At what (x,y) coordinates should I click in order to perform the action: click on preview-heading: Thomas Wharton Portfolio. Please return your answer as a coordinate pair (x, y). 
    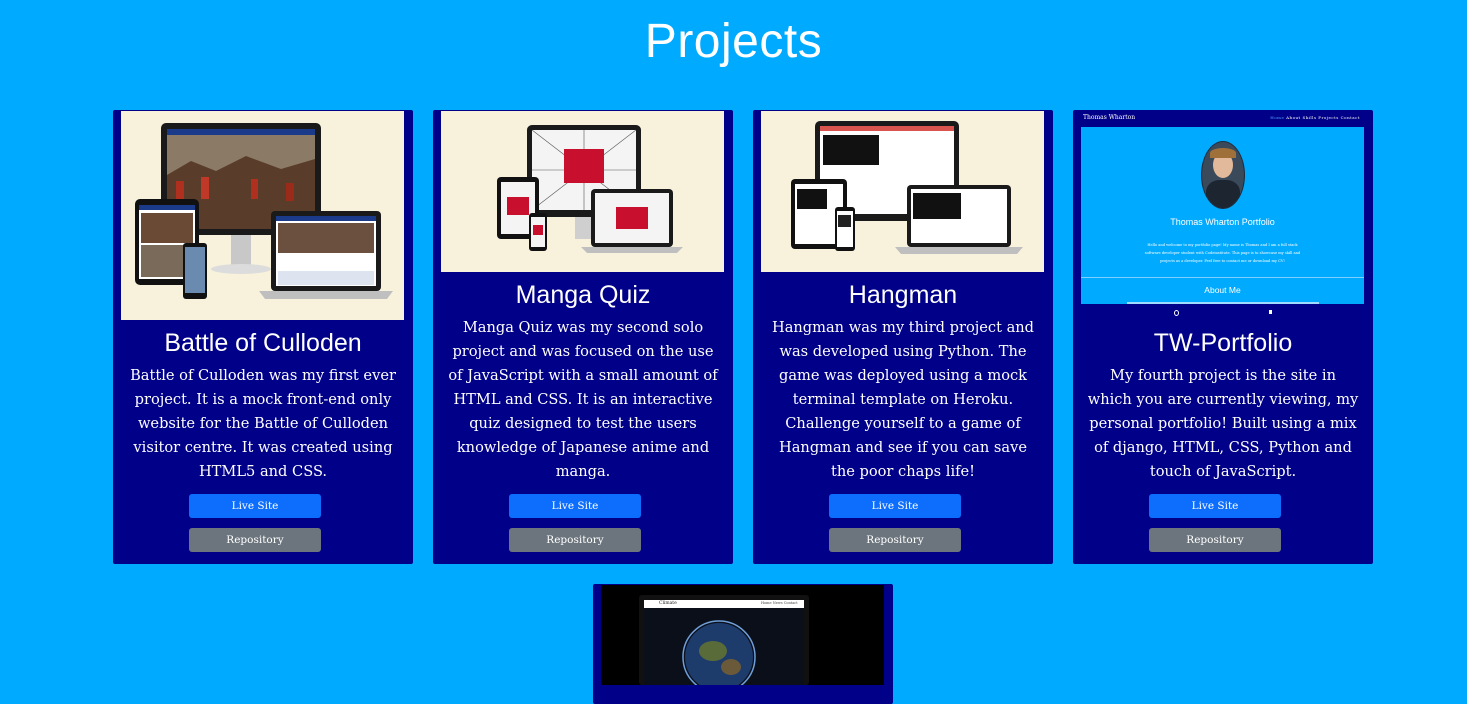
    Looking at the image, I should click on (1222, 222).